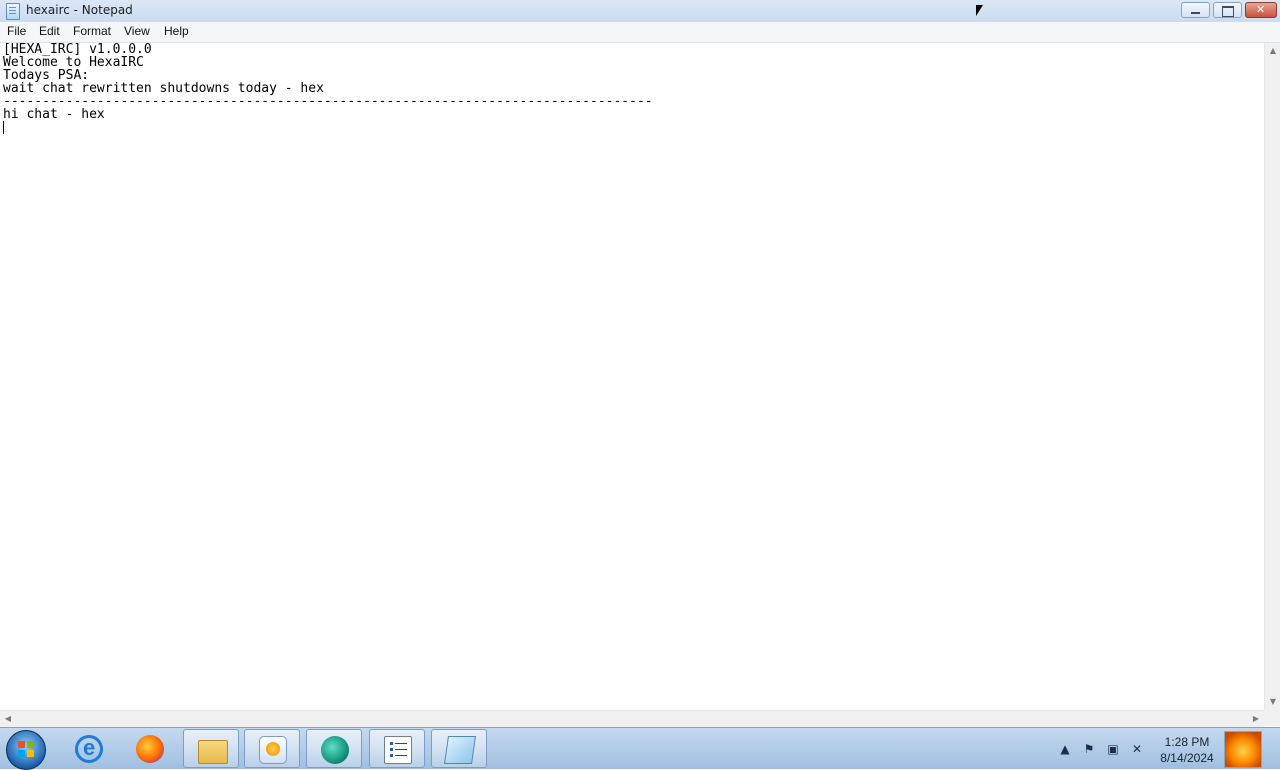 This screenshot has width=1280, height=770. Describe the element at coordinates (1187, 742) in the screenshot. I see `clock-time: 1:28 PM` at that location.